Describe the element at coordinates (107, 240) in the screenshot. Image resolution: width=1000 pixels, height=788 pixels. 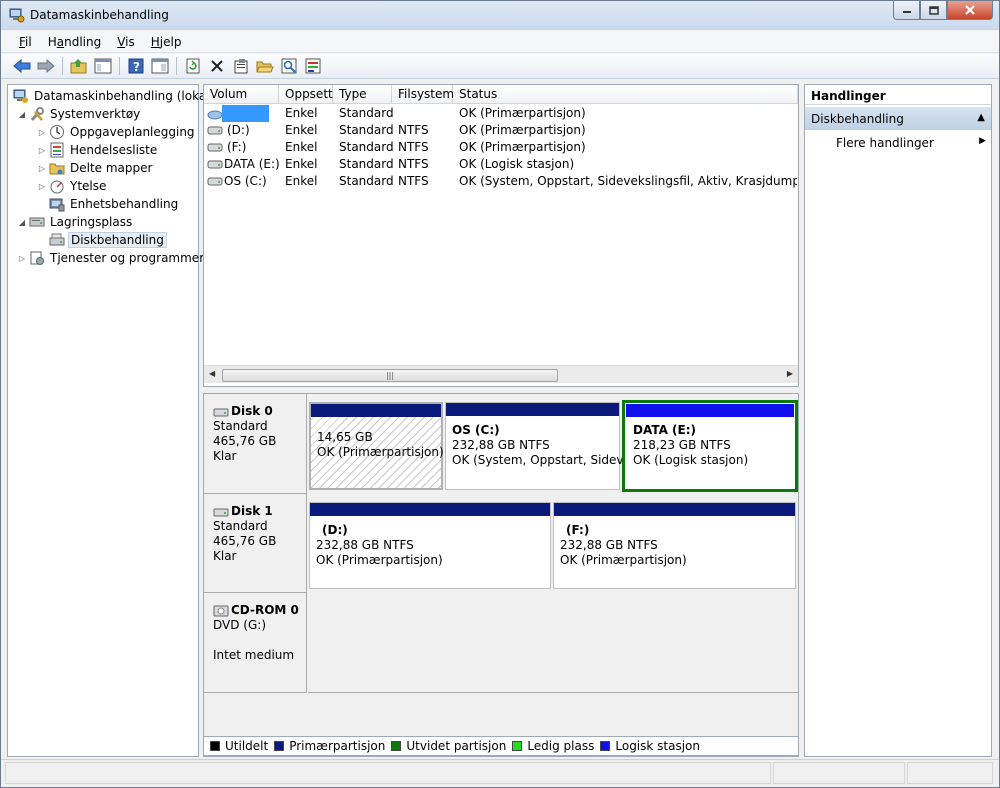
I see `tree-item-disk-management: Diskbehandling` at that location.